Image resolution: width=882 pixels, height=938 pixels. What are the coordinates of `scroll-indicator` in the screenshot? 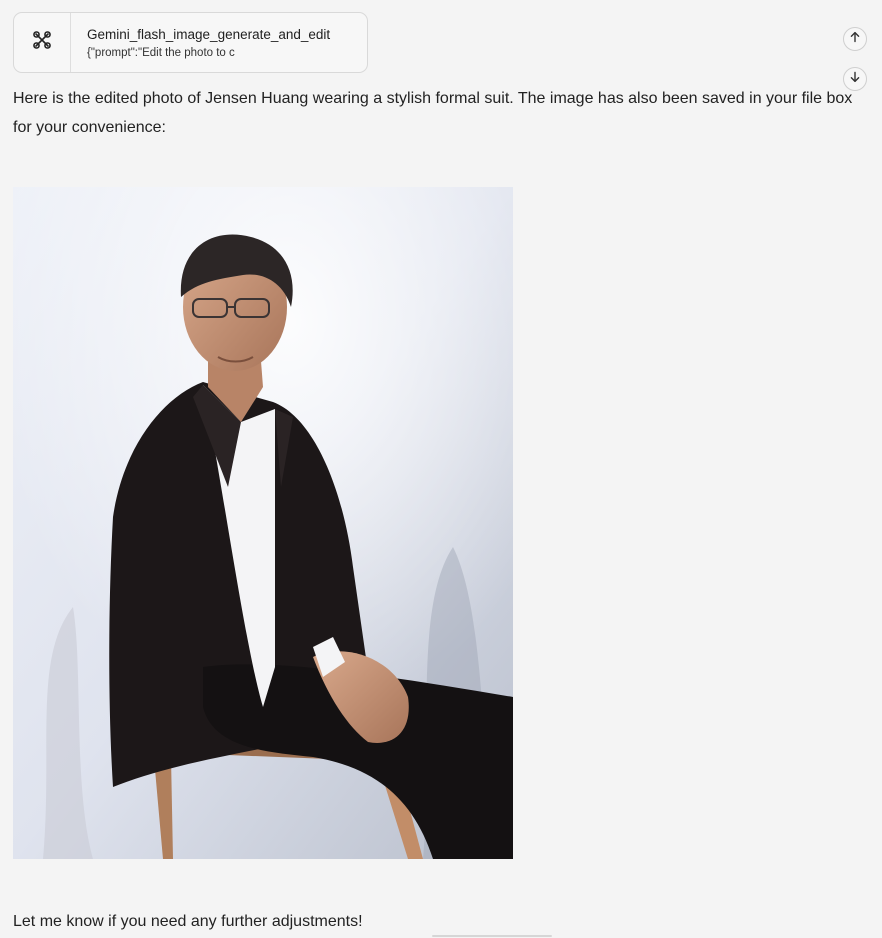 It's located at (492, 936).